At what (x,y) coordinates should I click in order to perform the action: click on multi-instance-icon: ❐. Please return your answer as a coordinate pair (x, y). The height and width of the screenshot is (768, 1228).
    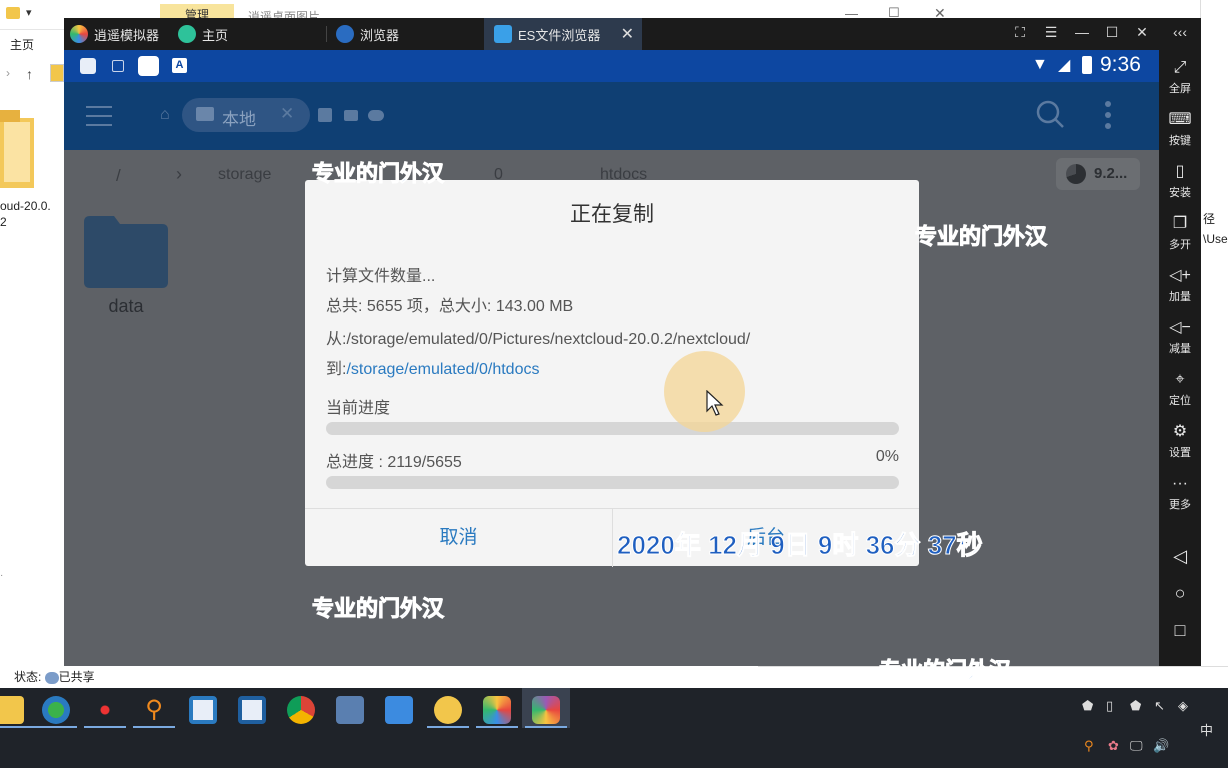
    Looking at the image, I should click on (1180, 223).